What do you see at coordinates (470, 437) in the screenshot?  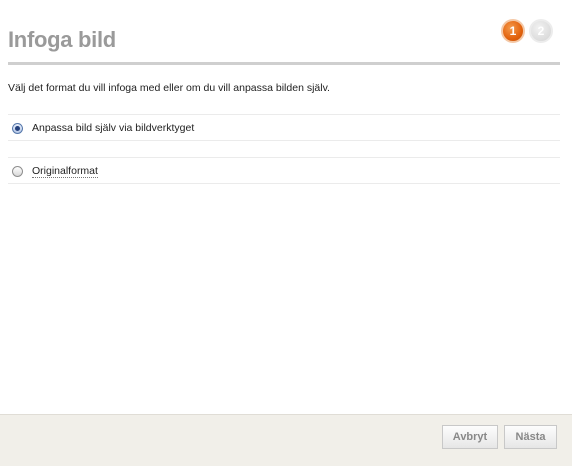 I see `cancel-button: Avbryt` at bounding box center [470, 437].